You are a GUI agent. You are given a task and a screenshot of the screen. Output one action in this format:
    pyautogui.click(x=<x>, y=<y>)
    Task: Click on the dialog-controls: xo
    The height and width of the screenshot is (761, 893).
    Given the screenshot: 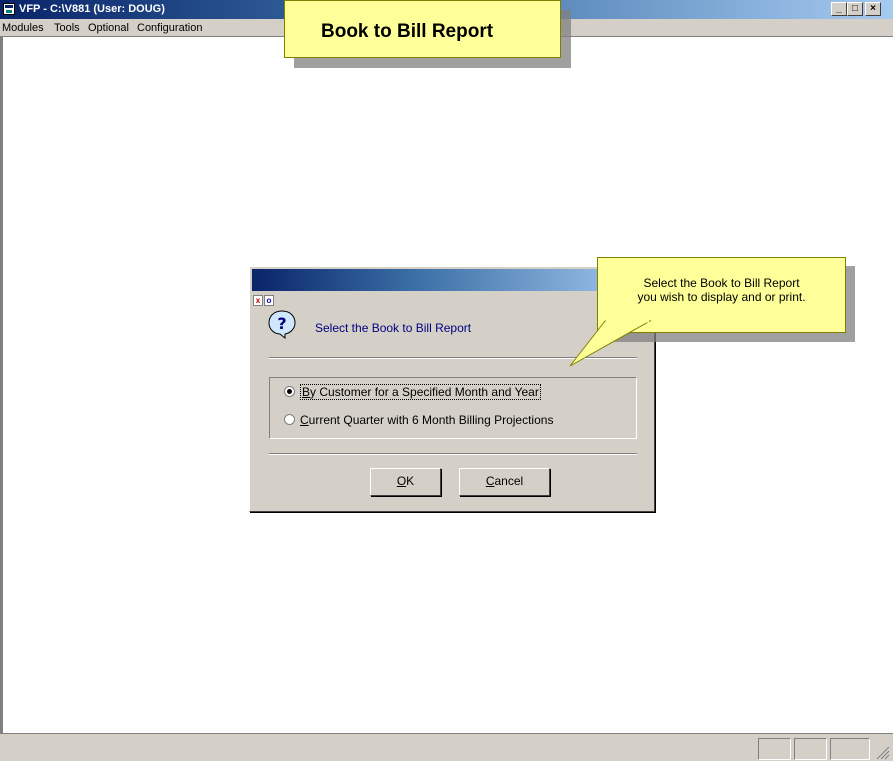 What is the action you would take?
    pyautogui.click(x=264, y=300)
    